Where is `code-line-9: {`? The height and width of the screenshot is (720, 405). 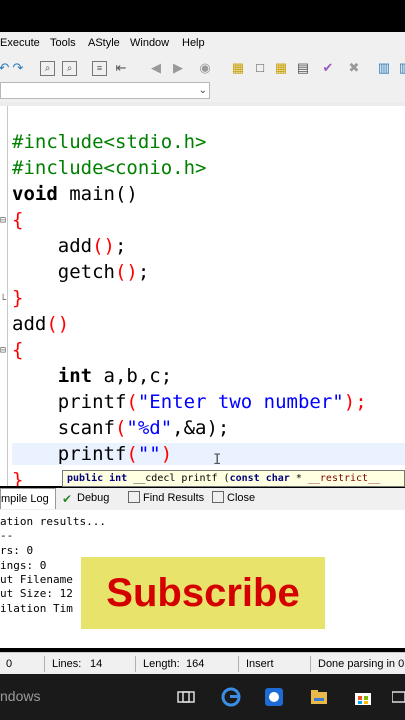 code-line-9: { is located at coordinates (18, 350).